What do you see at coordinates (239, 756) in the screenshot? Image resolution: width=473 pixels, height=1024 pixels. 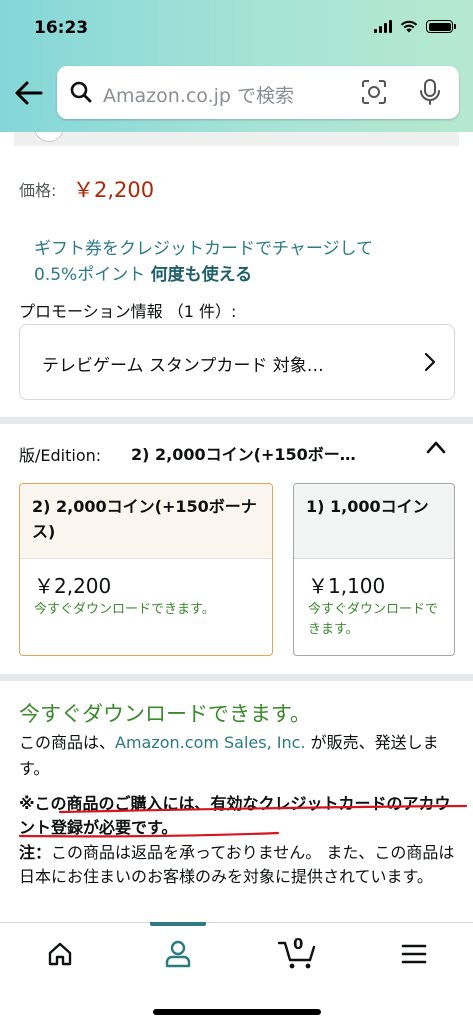 I see `seller-info: この商品は、Amazon.com Sales, Inc. が販売、発送します。` at bounding box center [239, 756].